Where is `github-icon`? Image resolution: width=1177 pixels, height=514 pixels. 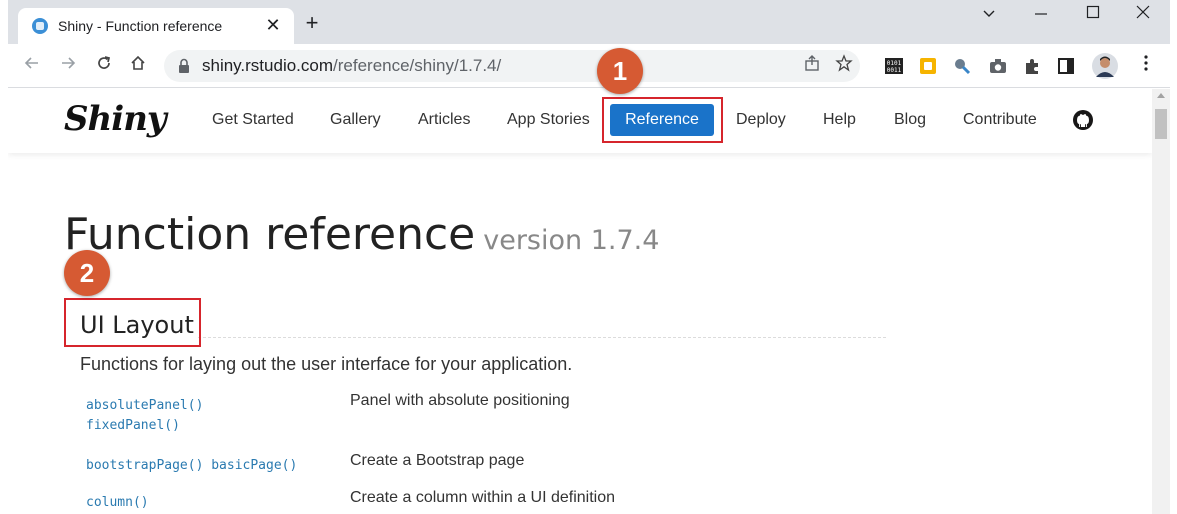 github-icon is located at coordinates (1083, 120).